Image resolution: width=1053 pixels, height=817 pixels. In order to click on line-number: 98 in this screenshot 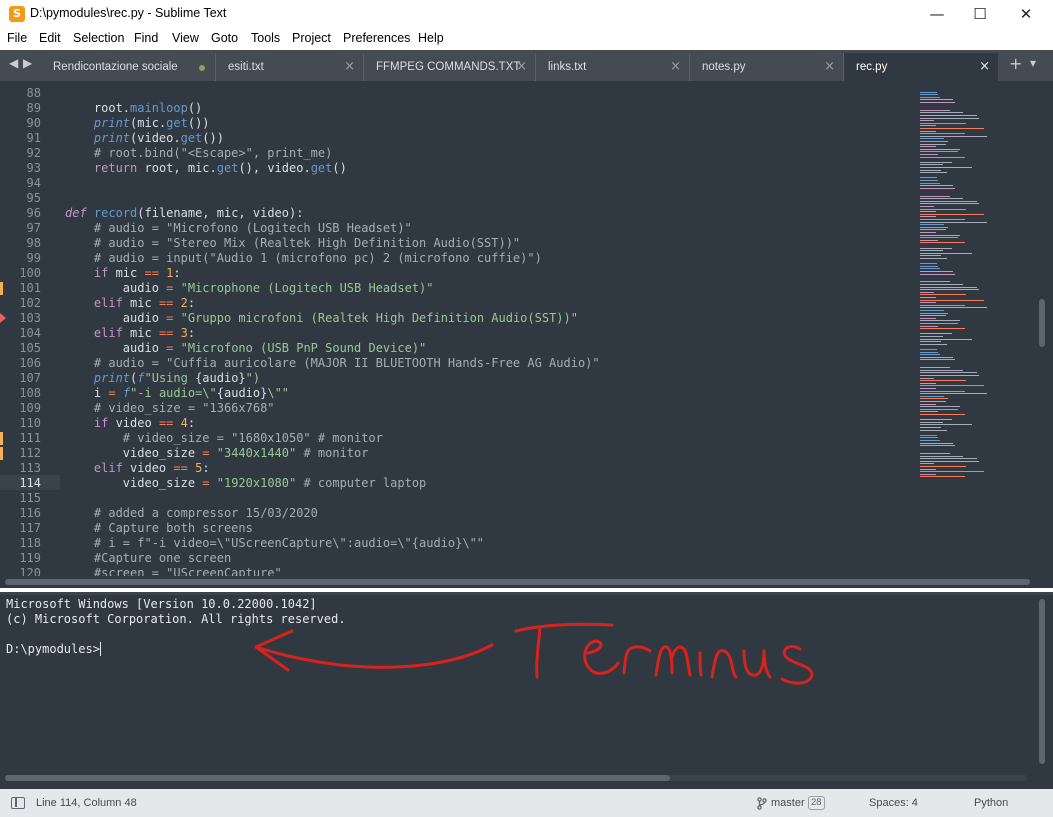, I will do `click(33, 243)`.